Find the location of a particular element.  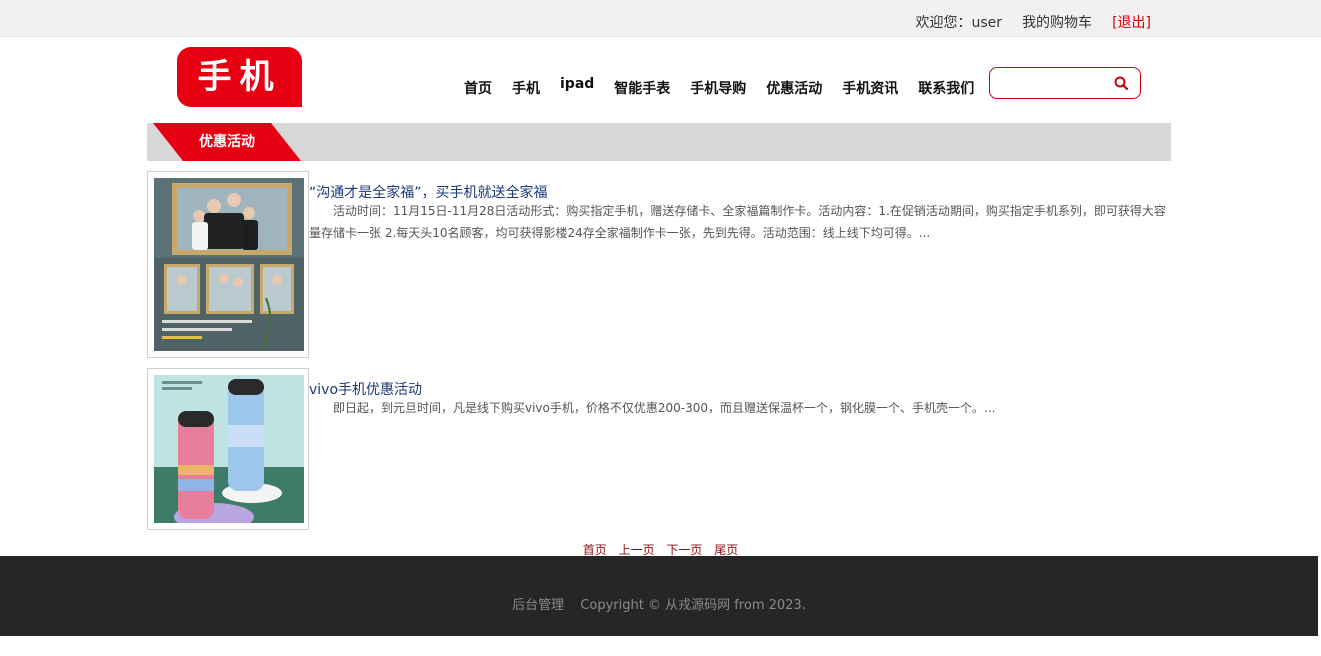

search-input is located at coordinates (1053, 83).